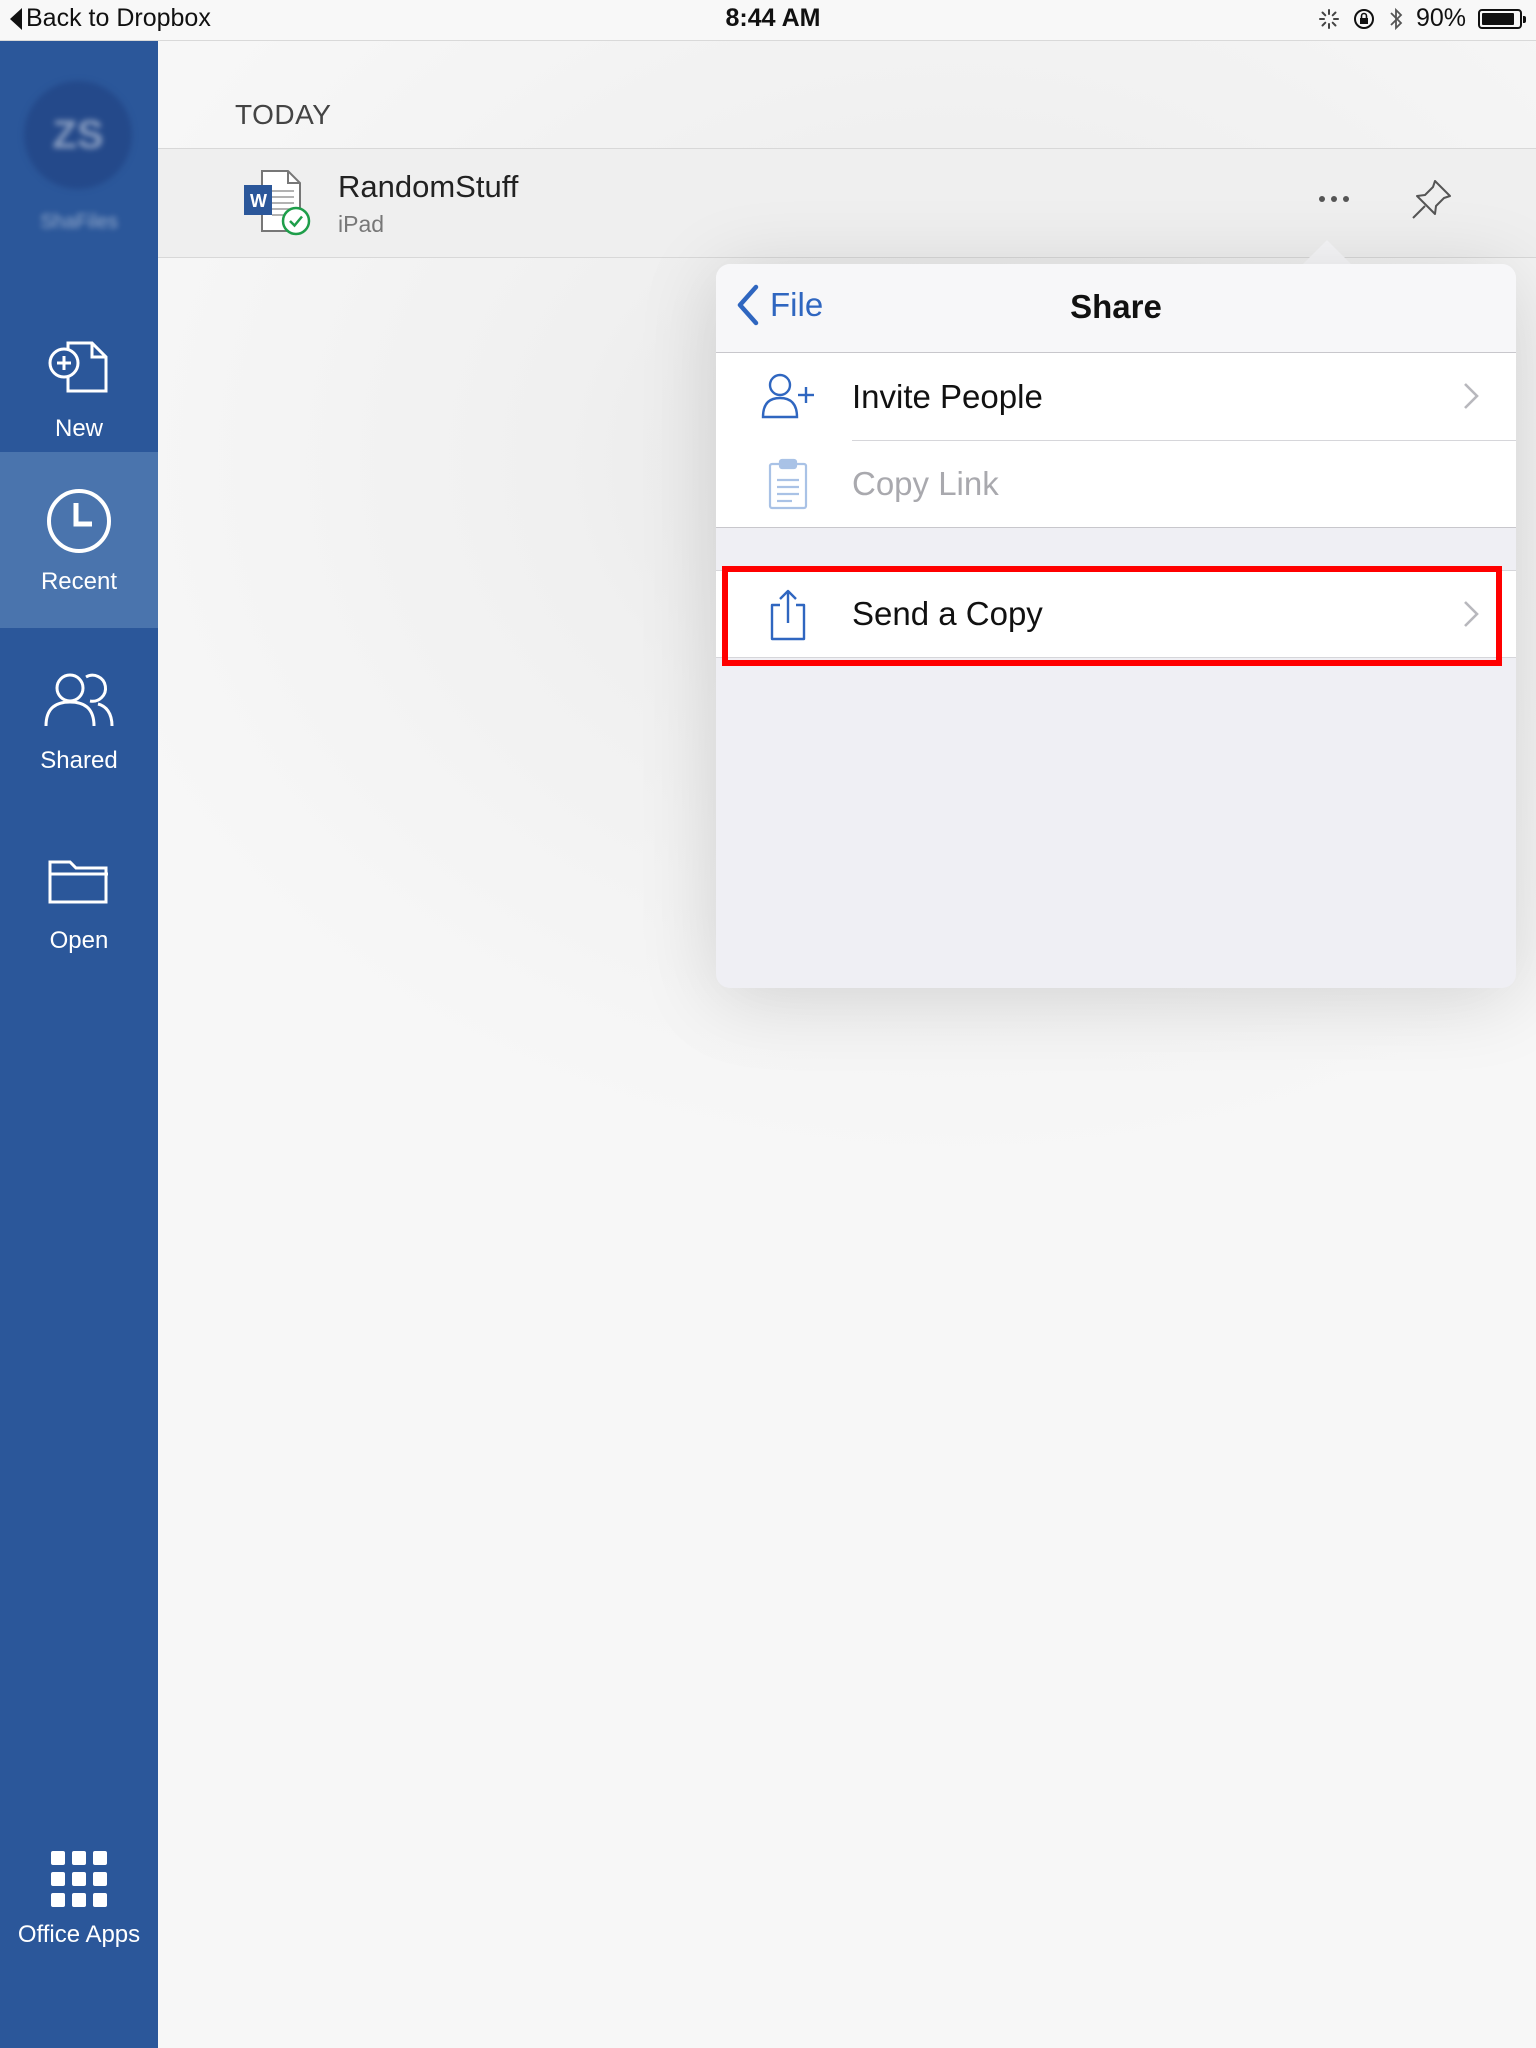 The height and width of the screenshot is (2048, 1536). Describe the element at coordinates (1116, 483) in the screenshot. I see `copy-link-item: Copy Link` at that location.